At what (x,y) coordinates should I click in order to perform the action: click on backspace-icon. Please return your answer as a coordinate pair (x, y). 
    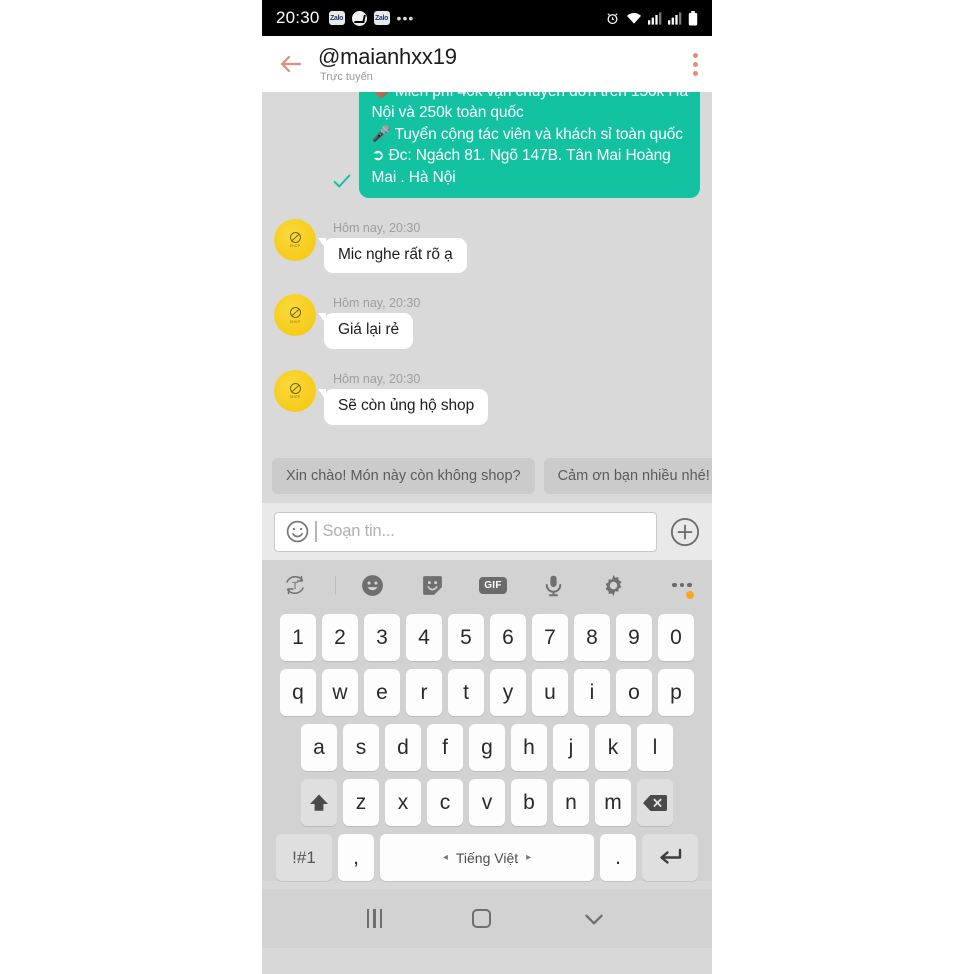
    Looking at the image, I should click on (655, 802).